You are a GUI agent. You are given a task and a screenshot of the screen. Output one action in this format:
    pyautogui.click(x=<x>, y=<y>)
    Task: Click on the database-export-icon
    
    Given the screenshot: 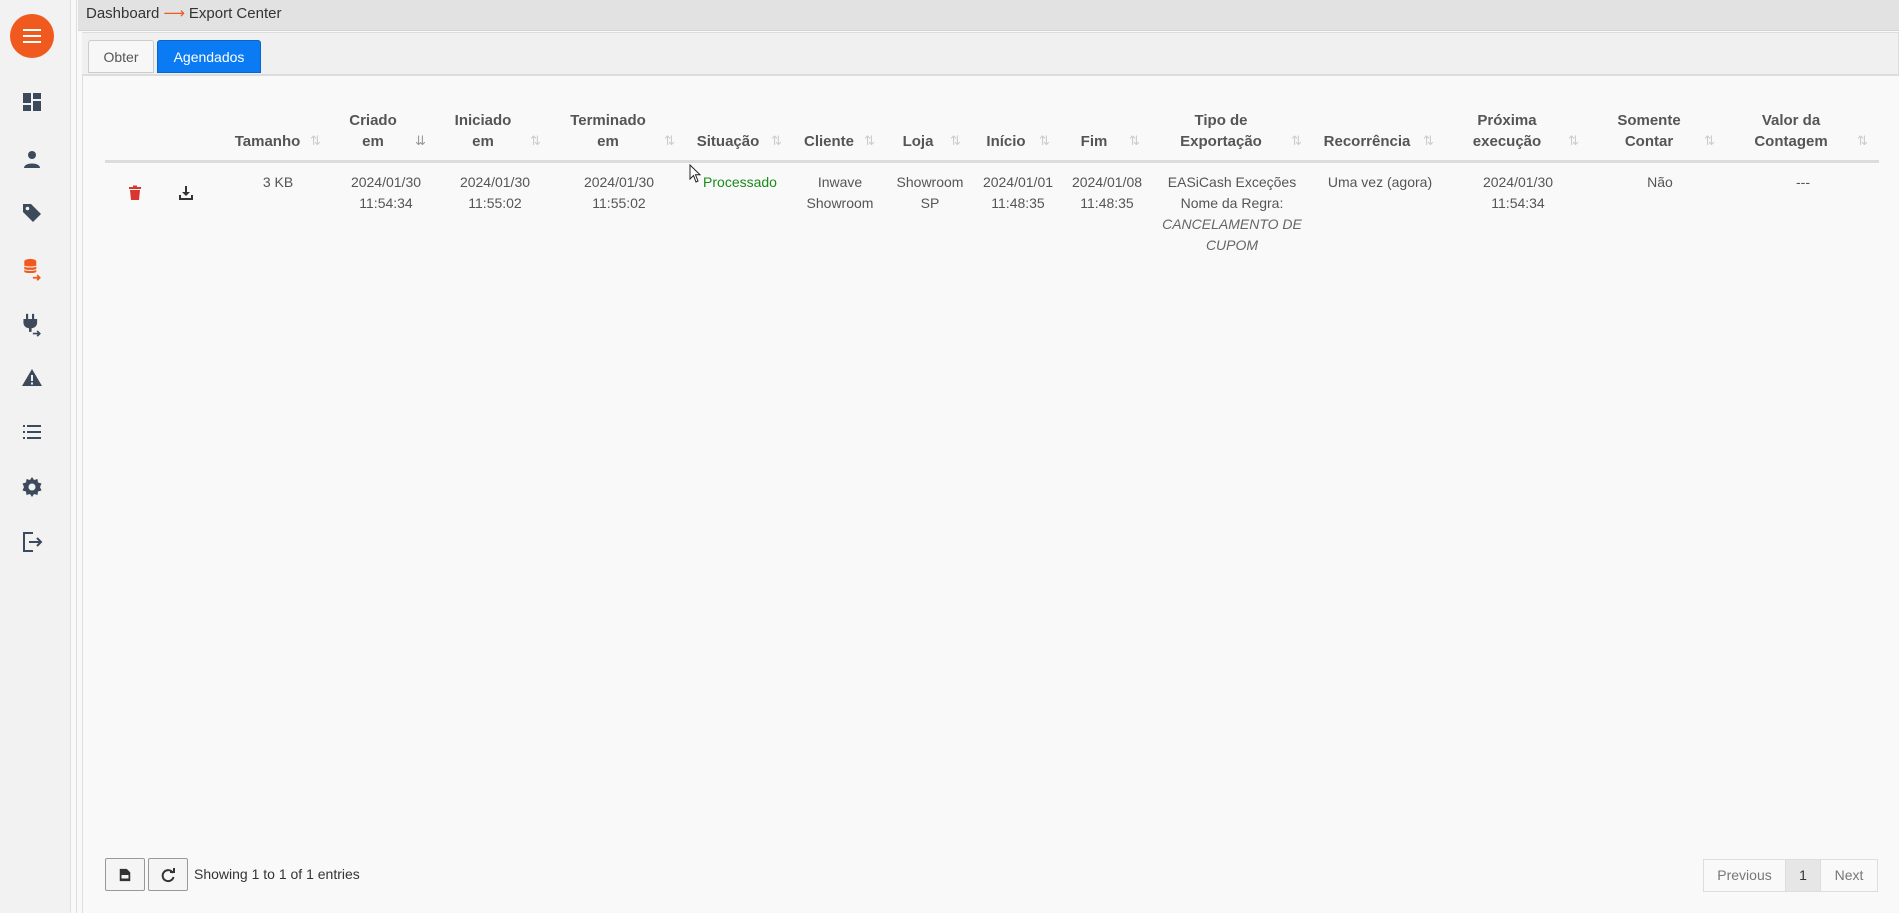 What is the action you would take?
    pyautogui.click(x=32, y=269)
    